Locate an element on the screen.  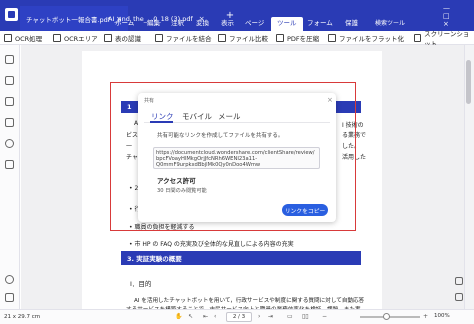
menu-tools: ツール is located at coordinates (287, 24).